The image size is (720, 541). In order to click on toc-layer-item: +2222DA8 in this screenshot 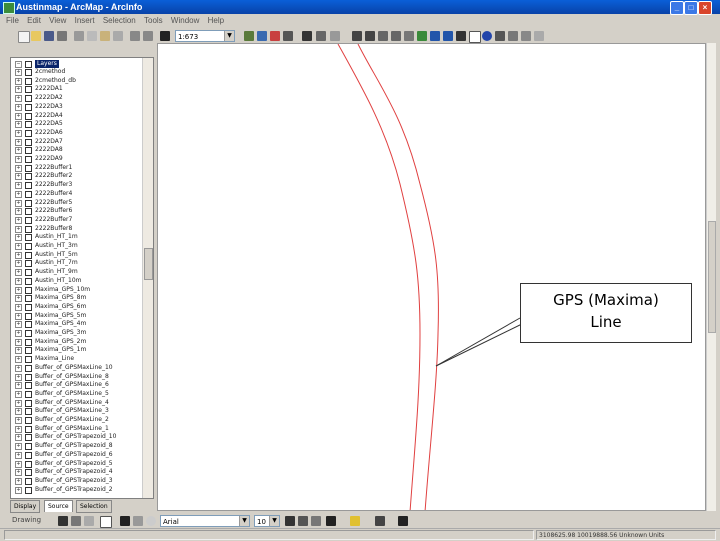, I will do `click(77, 150)`.